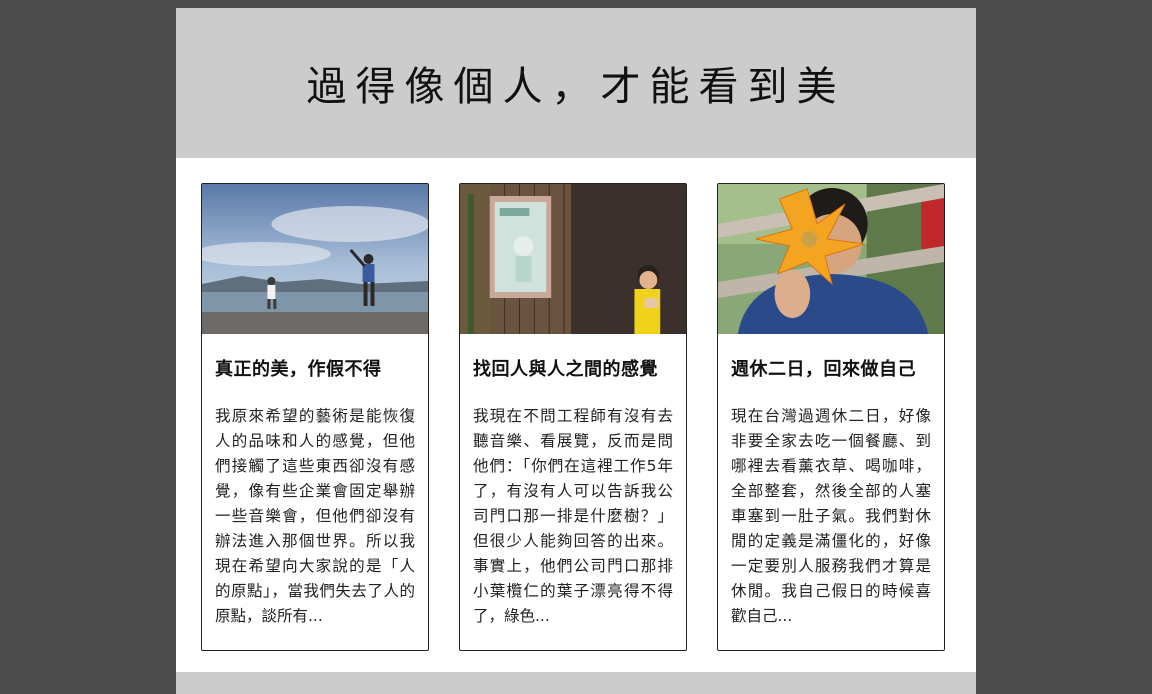 The image size is (1152, 694). What do you see at coordinates (831, 370) in the screenshot?
I see `card-title: 週休二日，回來做自己` at bounding box center [831, 370].